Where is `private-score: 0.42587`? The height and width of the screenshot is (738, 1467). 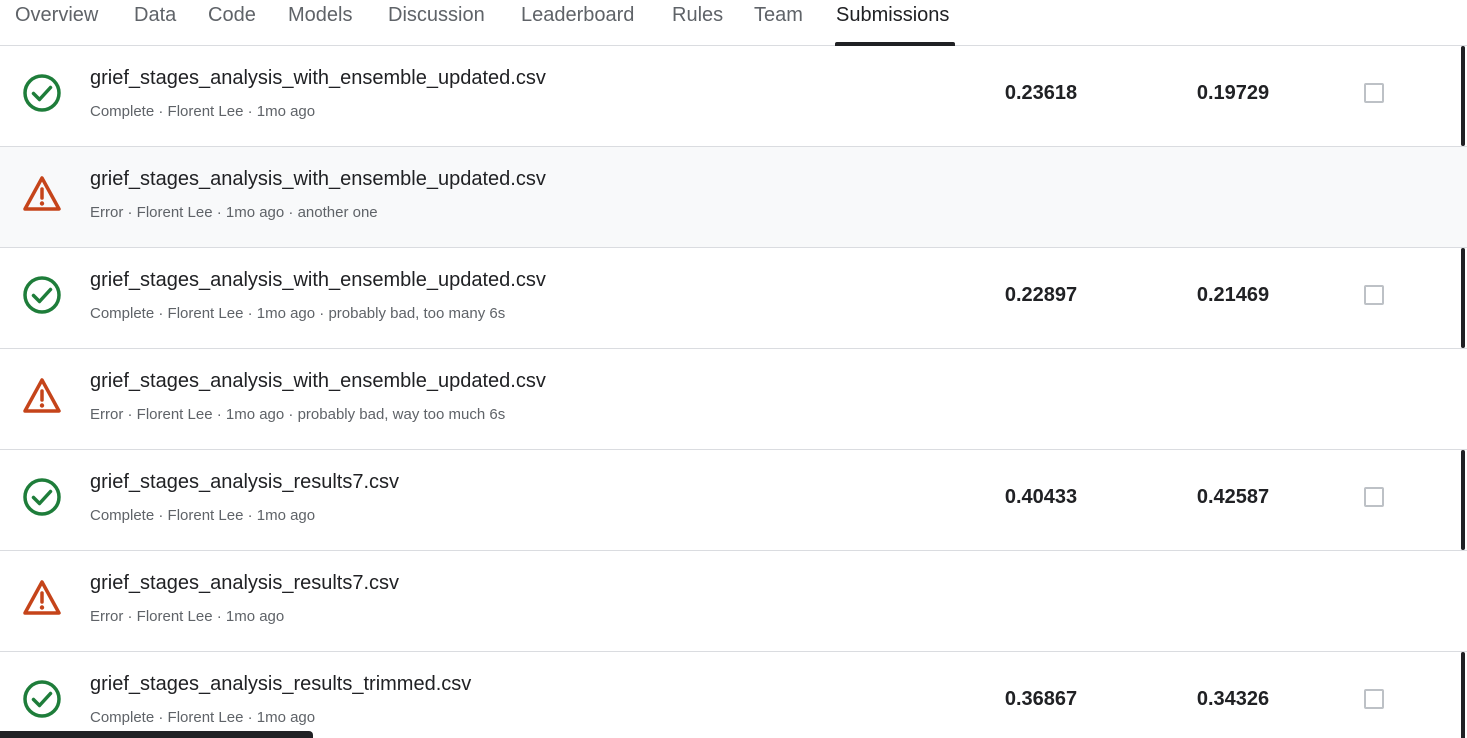 private-score: 0.42587 is located at coordinates (1233, 497).